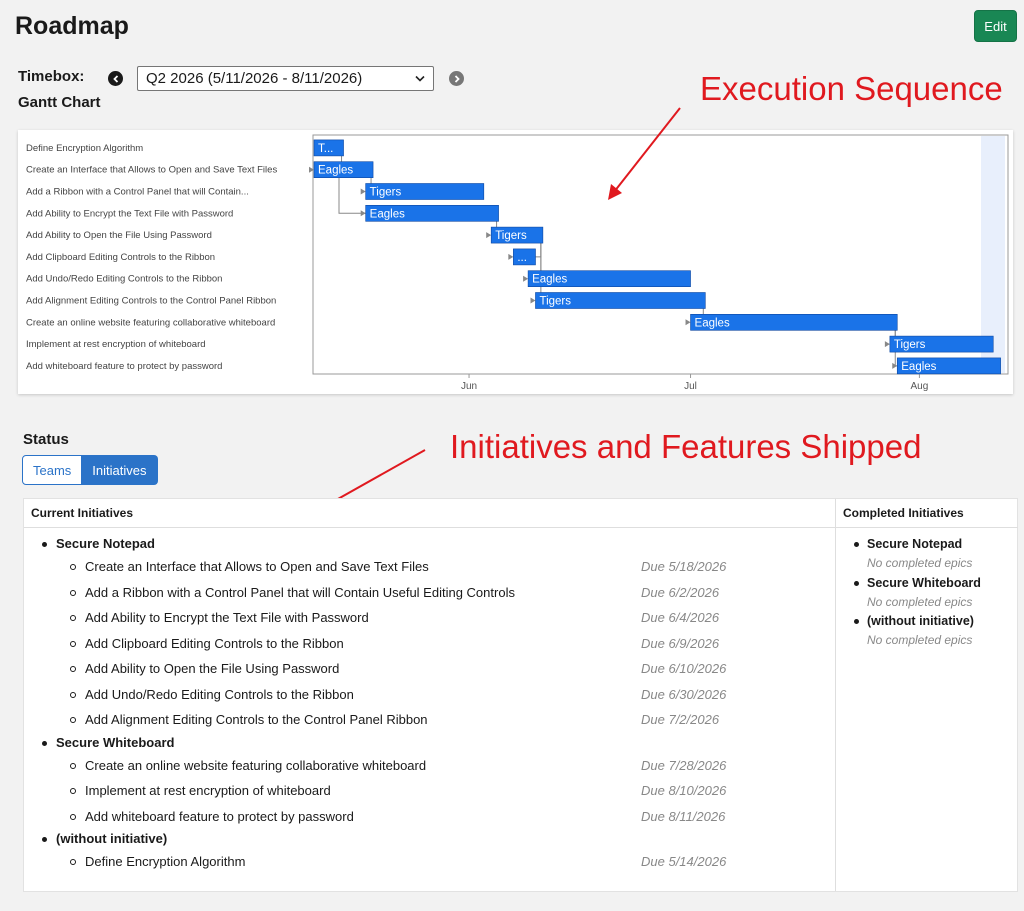  I want to click on feature-due-date: Due 6/4/2026, so click(680, 617).